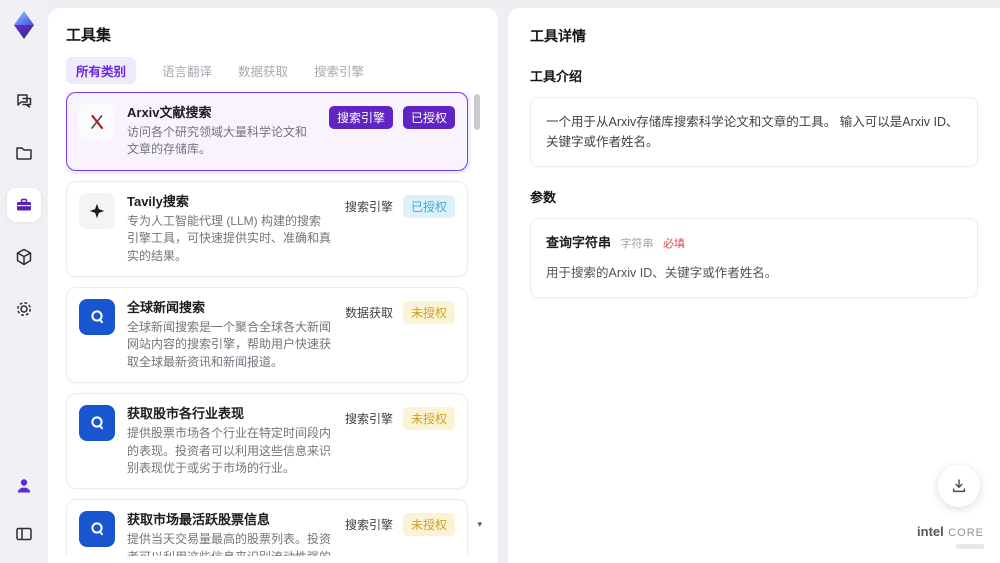  Describe the element at coordinates (966, 532) in the screenshot. I see `brand-core-text: CORE` at that location.